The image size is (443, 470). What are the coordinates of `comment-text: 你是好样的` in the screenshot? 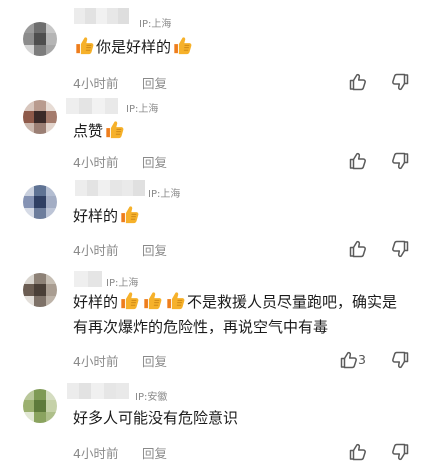 It's located at (133, 47).